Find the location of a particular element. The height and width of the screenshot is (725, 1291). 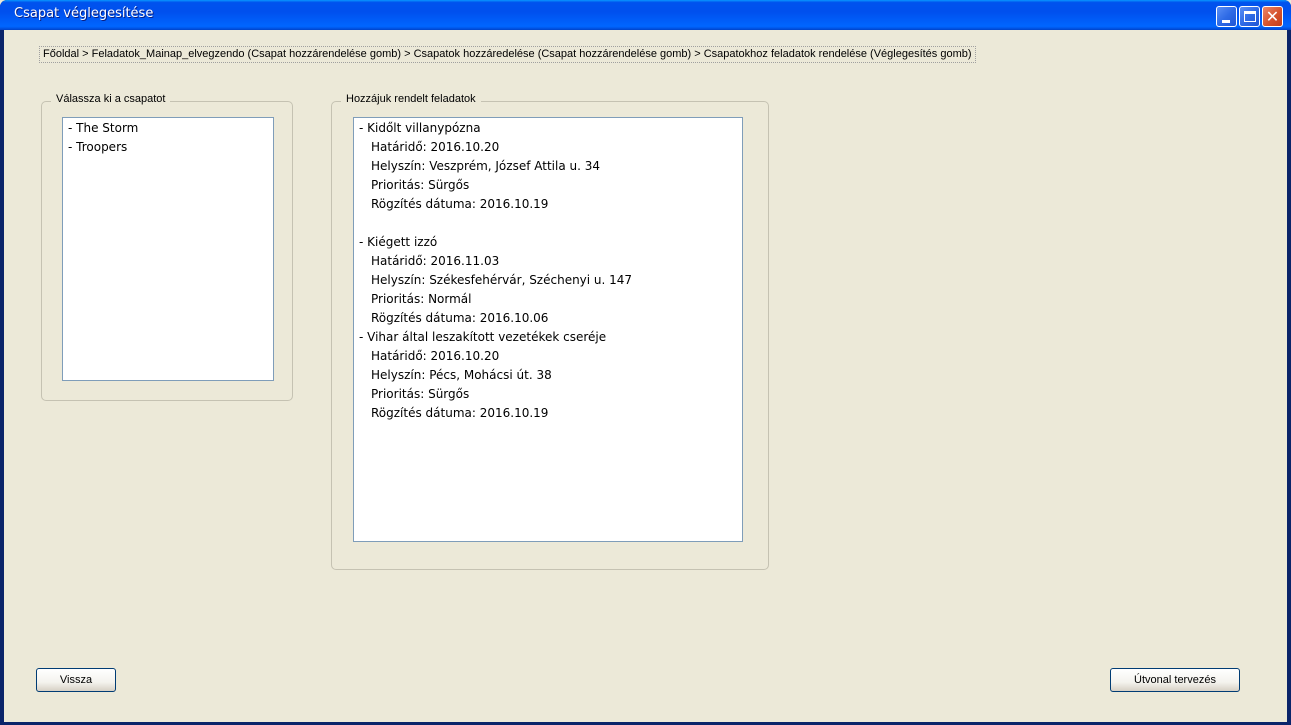

window-title: Csapat véglegesítése is located at coordinates (84, 13).